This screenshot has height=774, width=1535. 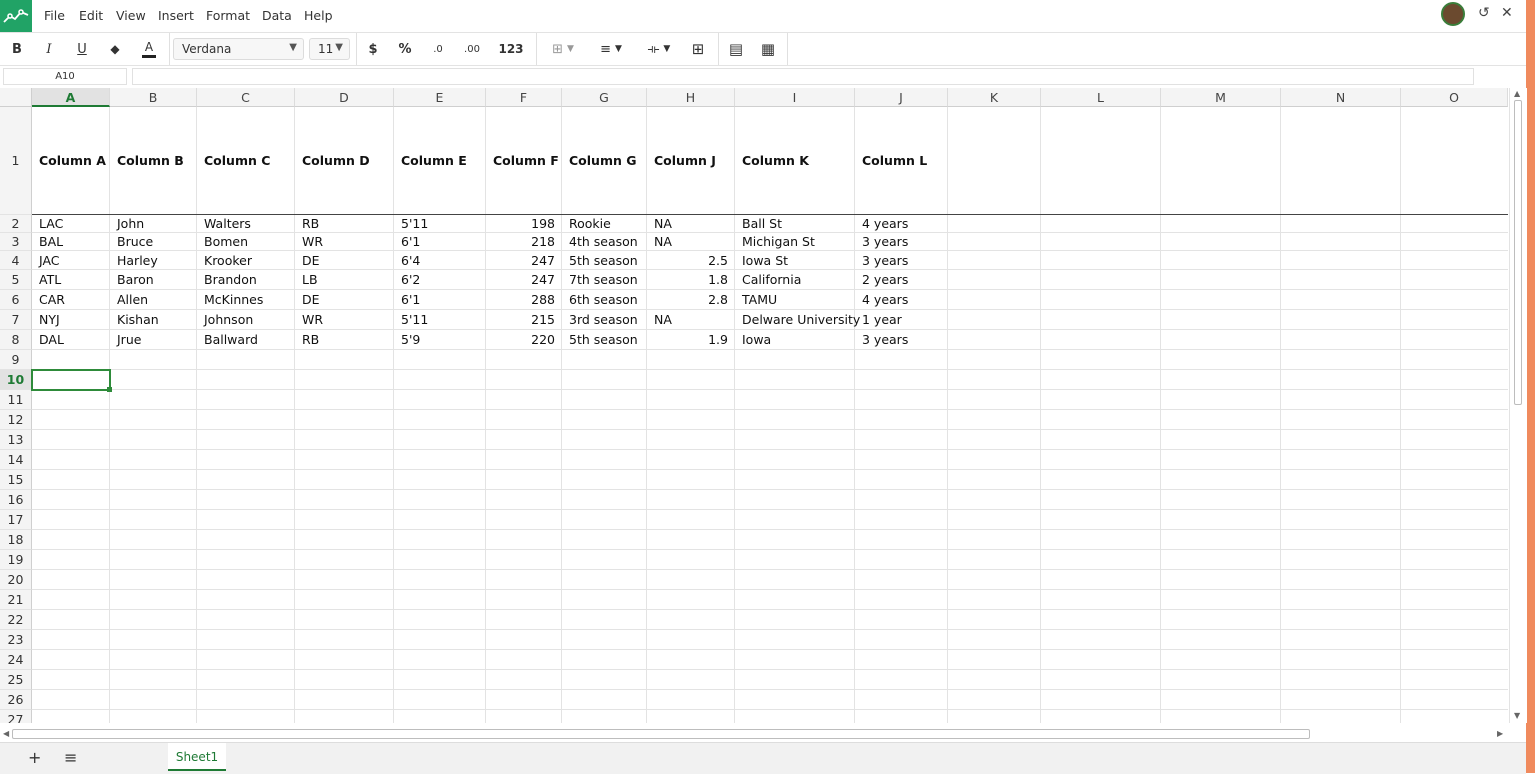 I want to click on row-header-8: 8, so click(x=16, y=340).